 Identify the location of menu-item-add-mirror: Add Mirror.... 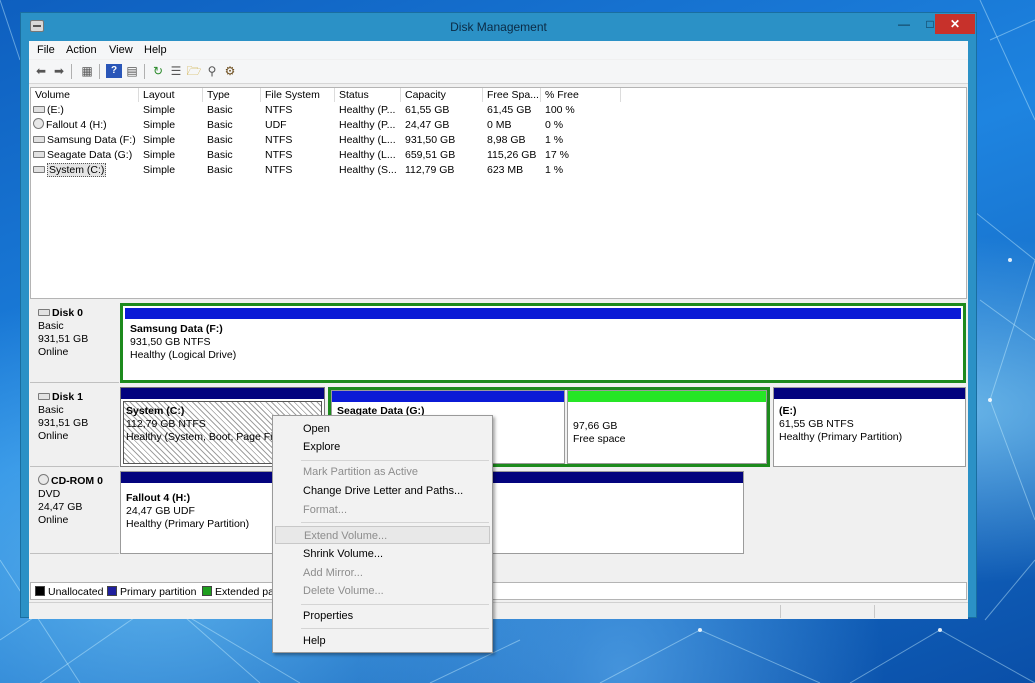
(382, 573).